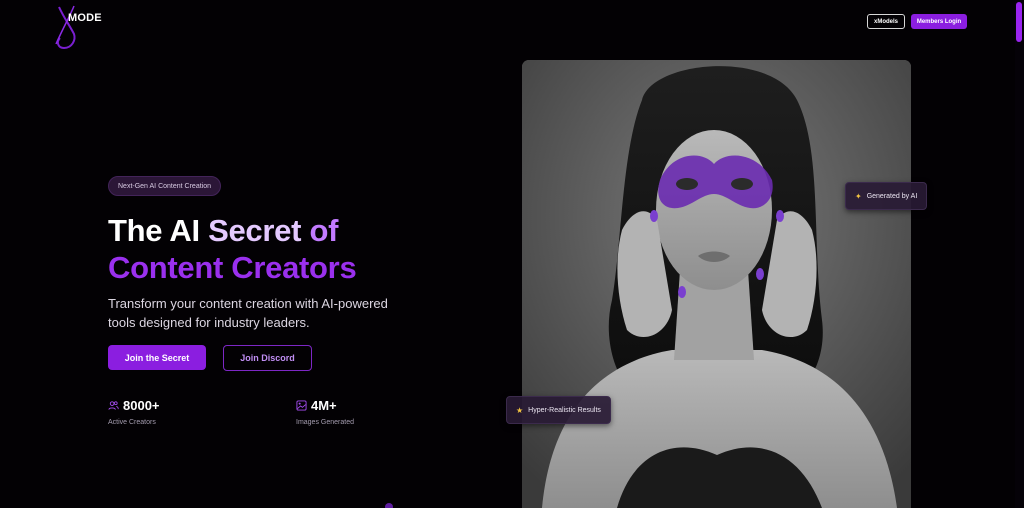 The width and height of the screenshot is (1024, 508). I want to click on join-discord-button: Join Discord, so click(267, 358).